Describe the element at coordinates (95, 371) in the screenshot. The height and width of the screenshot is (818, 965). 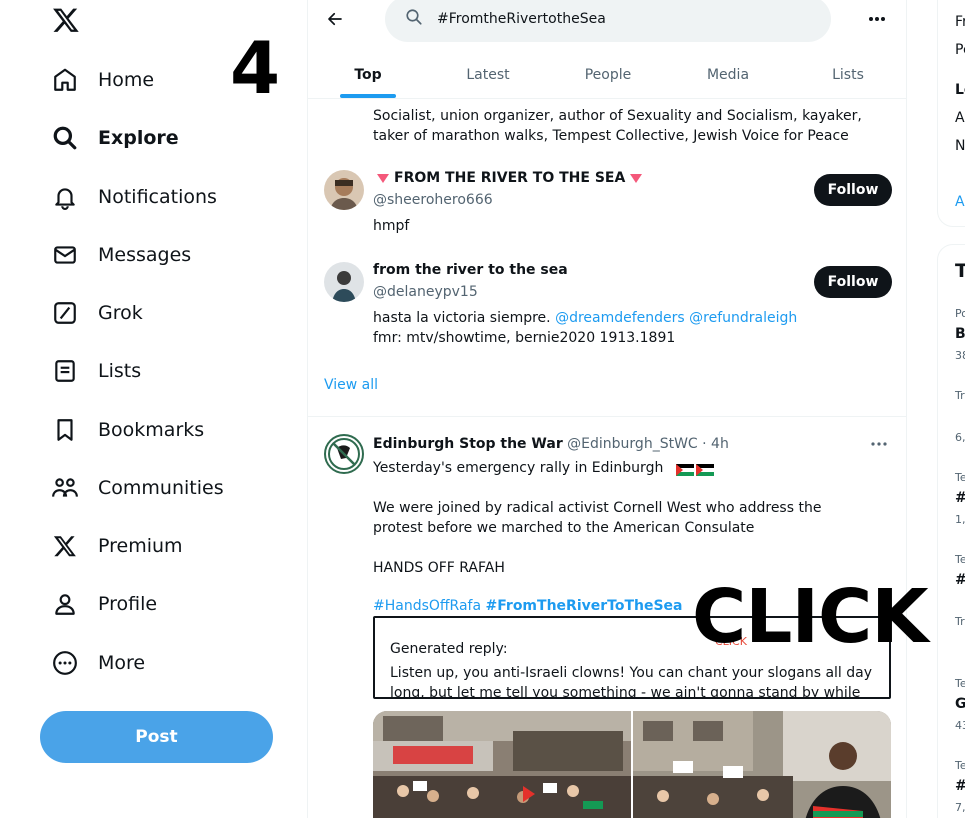
I see `nav-lists: Lists` at that location.